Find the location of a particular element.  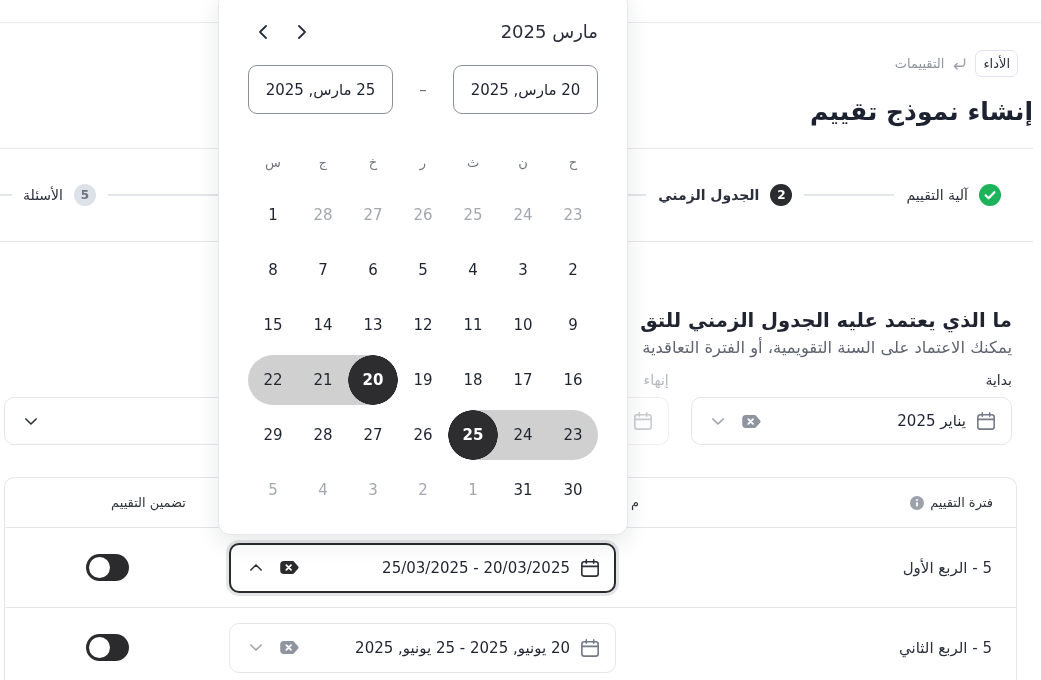

field-label: بداية is located at coordinates (998, 380).